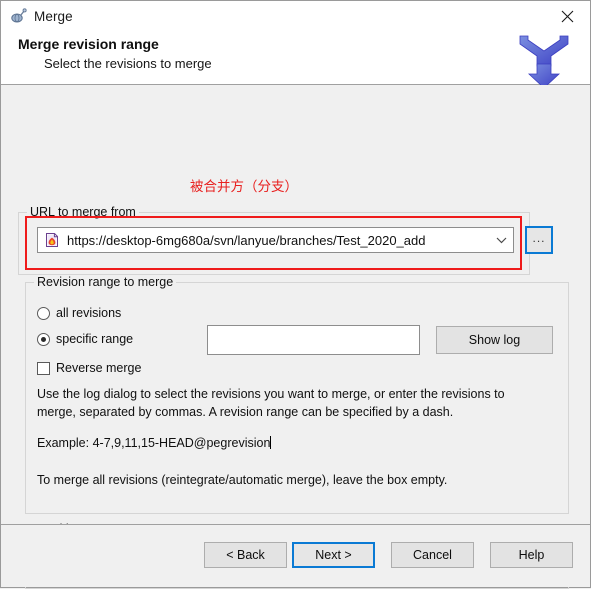 This screenshot has height=589, width=591. I want to click on url-group-legend: URL to merge from, so click(83, 212).